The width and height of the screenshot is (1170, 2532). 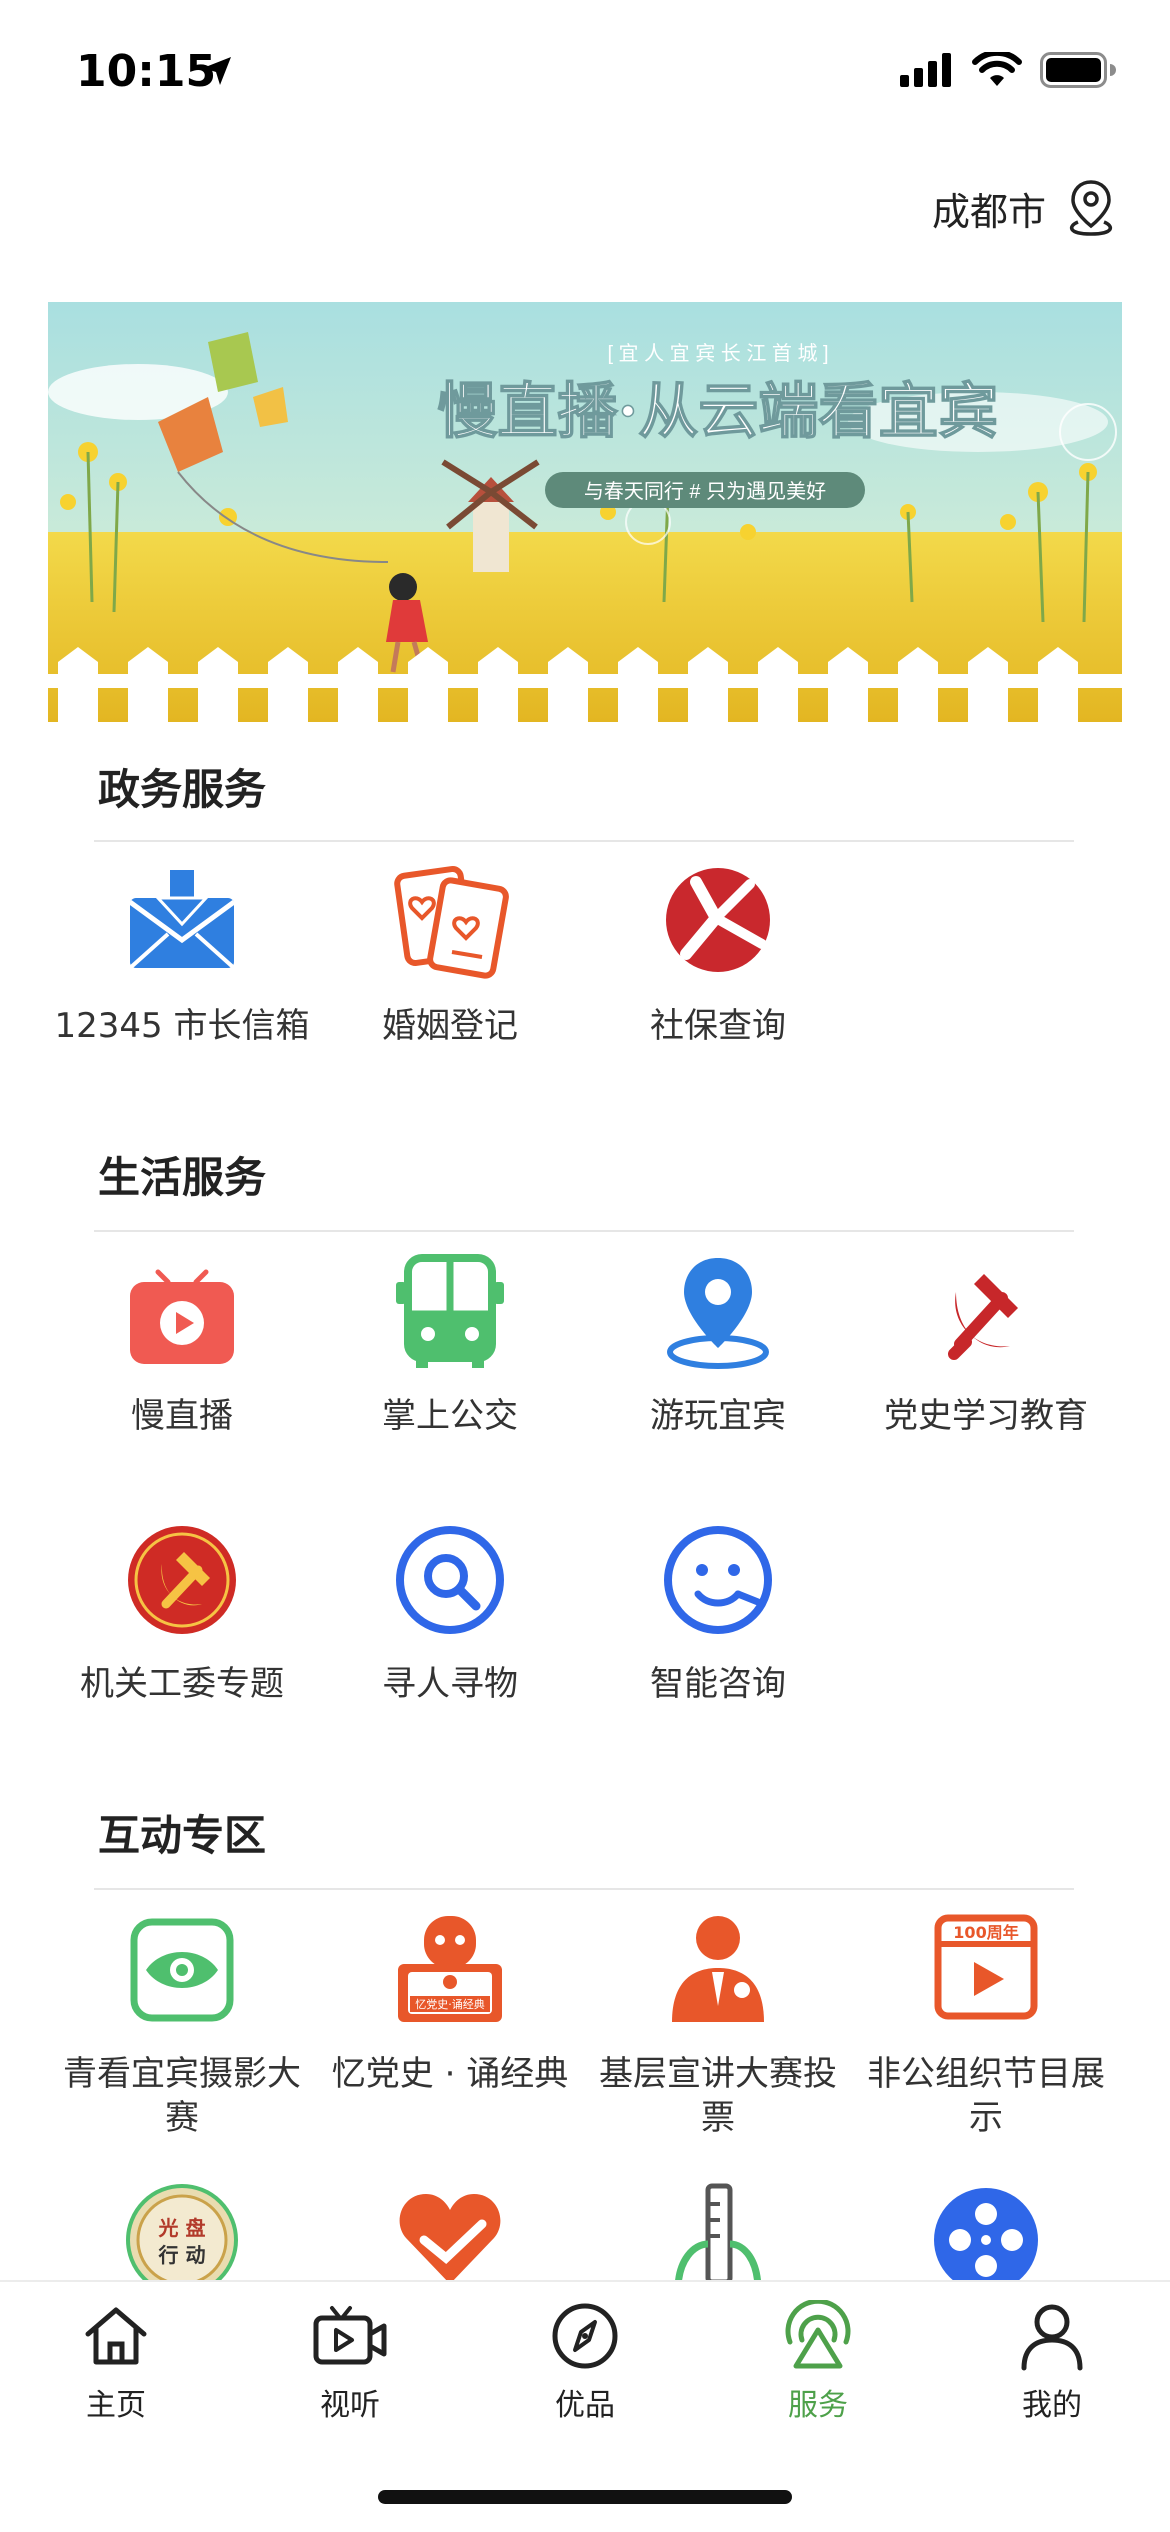 I want to click on home-icon, so click(x=116, y=2336).